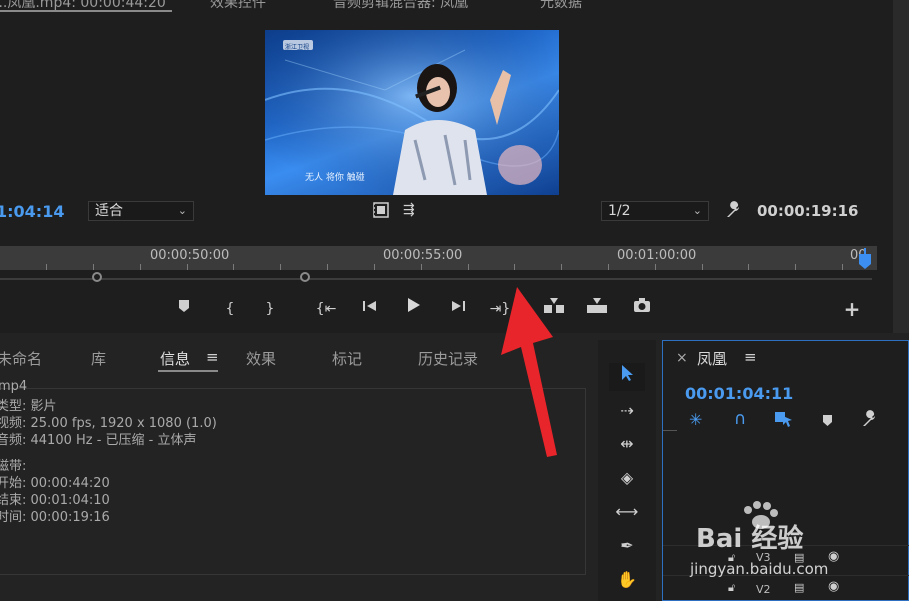 Image resolution: width=909 pixels, height=601 pixels. What do you see at coordinates (799, 587) in the screenshot?
I see `sync-lock-icon: ▤` at bounding box center [799, 587].